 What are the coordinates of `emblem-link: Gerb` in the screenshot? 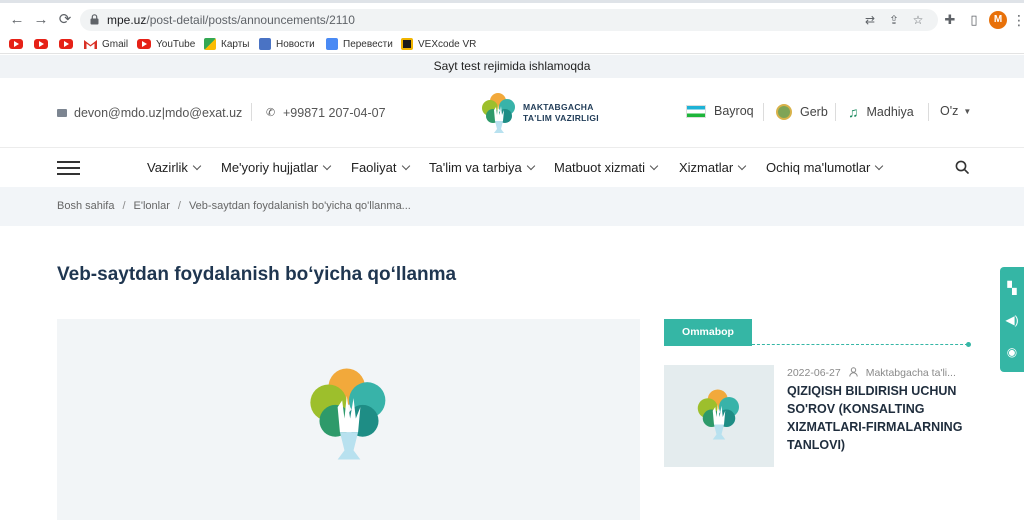 It's located at (802, 112).